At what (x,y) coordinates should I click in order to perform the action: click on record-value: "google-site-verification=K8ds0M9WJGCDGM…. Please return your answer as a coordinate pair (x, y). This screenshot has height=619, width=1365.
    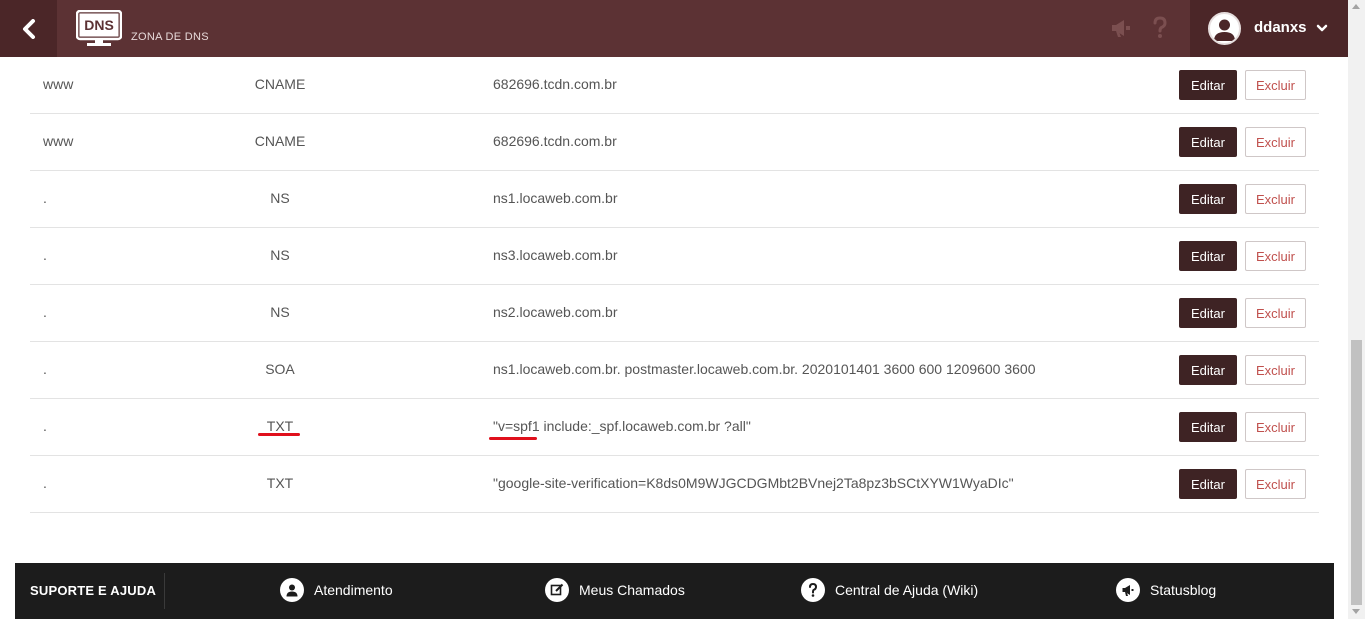
    Looking at the image, I should click on (753, 483).